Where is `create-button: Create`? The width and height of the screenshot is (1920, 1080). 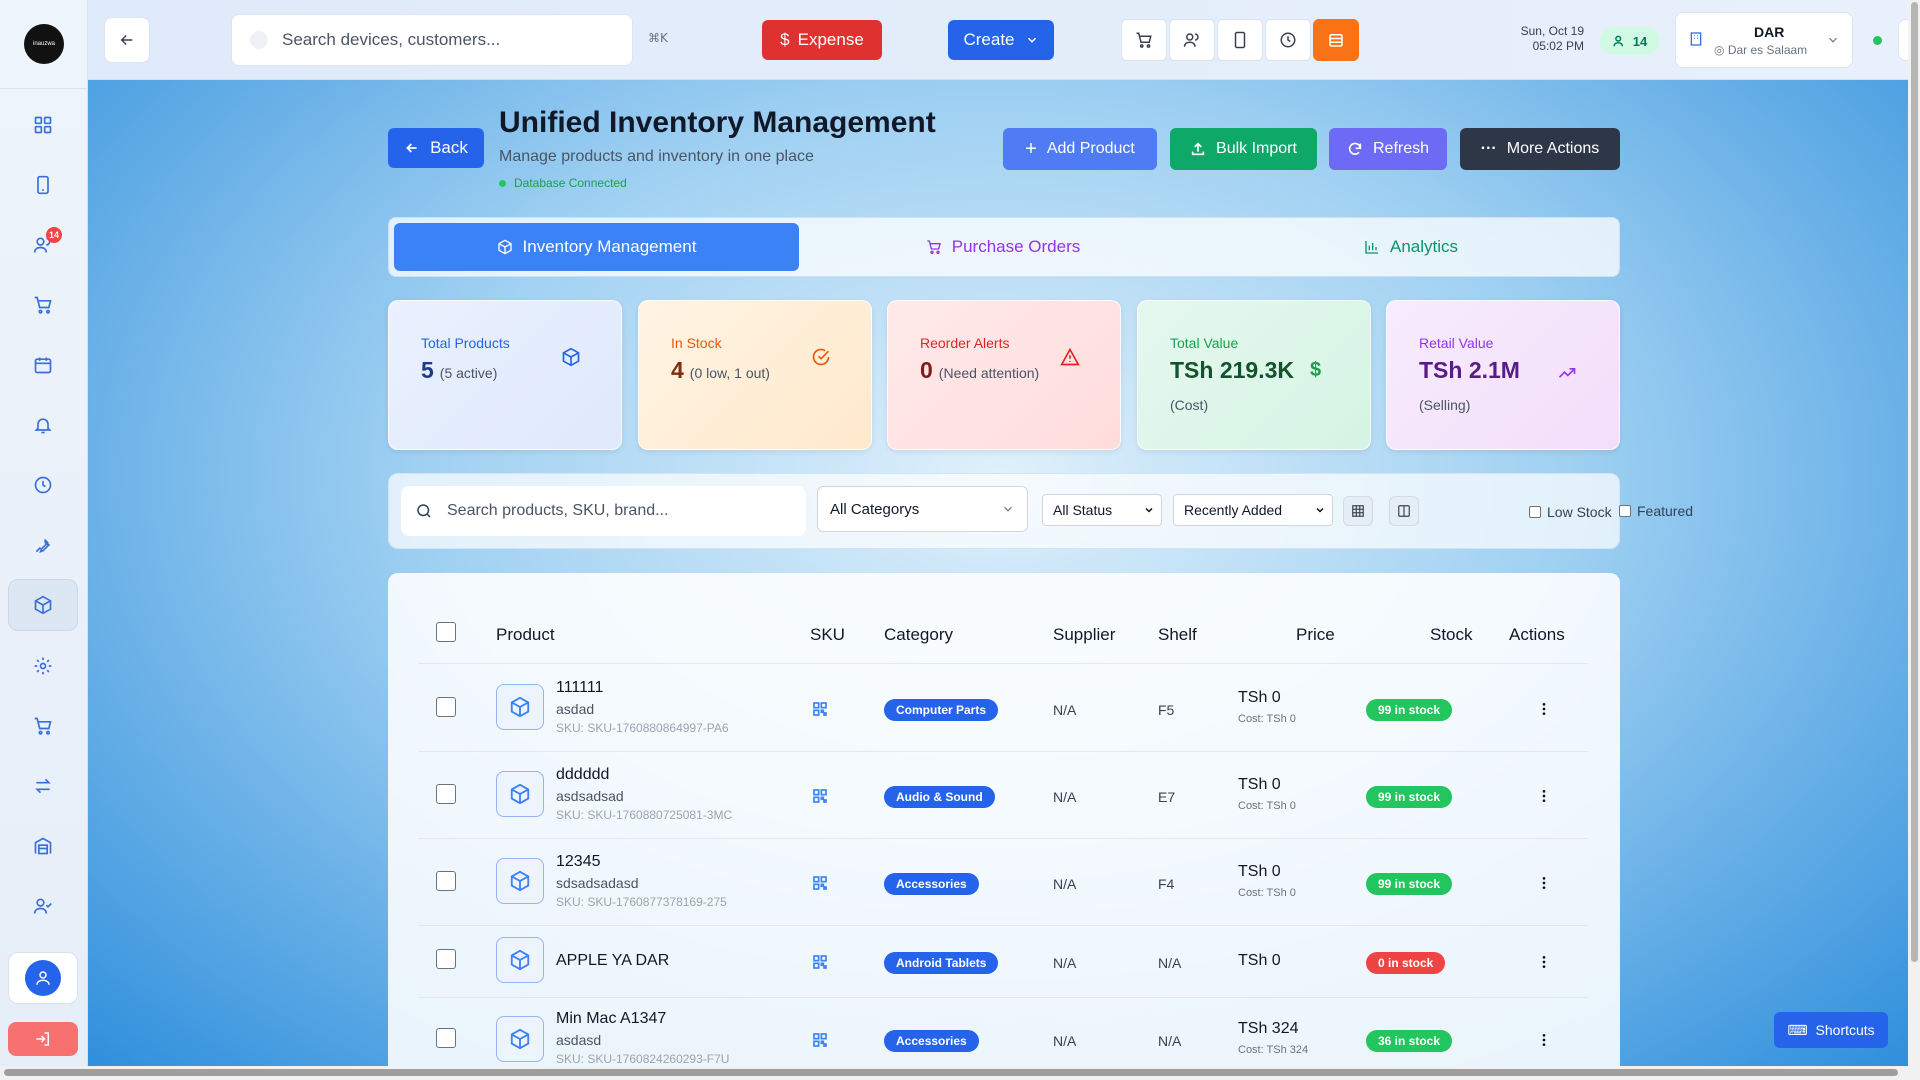
create-button: Create is located at coordinates (1001, 40).